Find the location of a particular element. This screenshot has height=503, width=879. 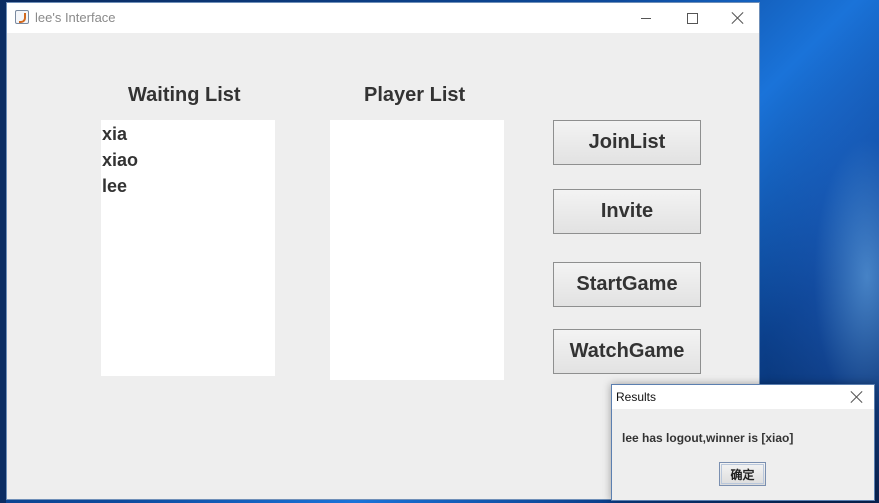

java-app-icon is located at coordinates (22, 17).